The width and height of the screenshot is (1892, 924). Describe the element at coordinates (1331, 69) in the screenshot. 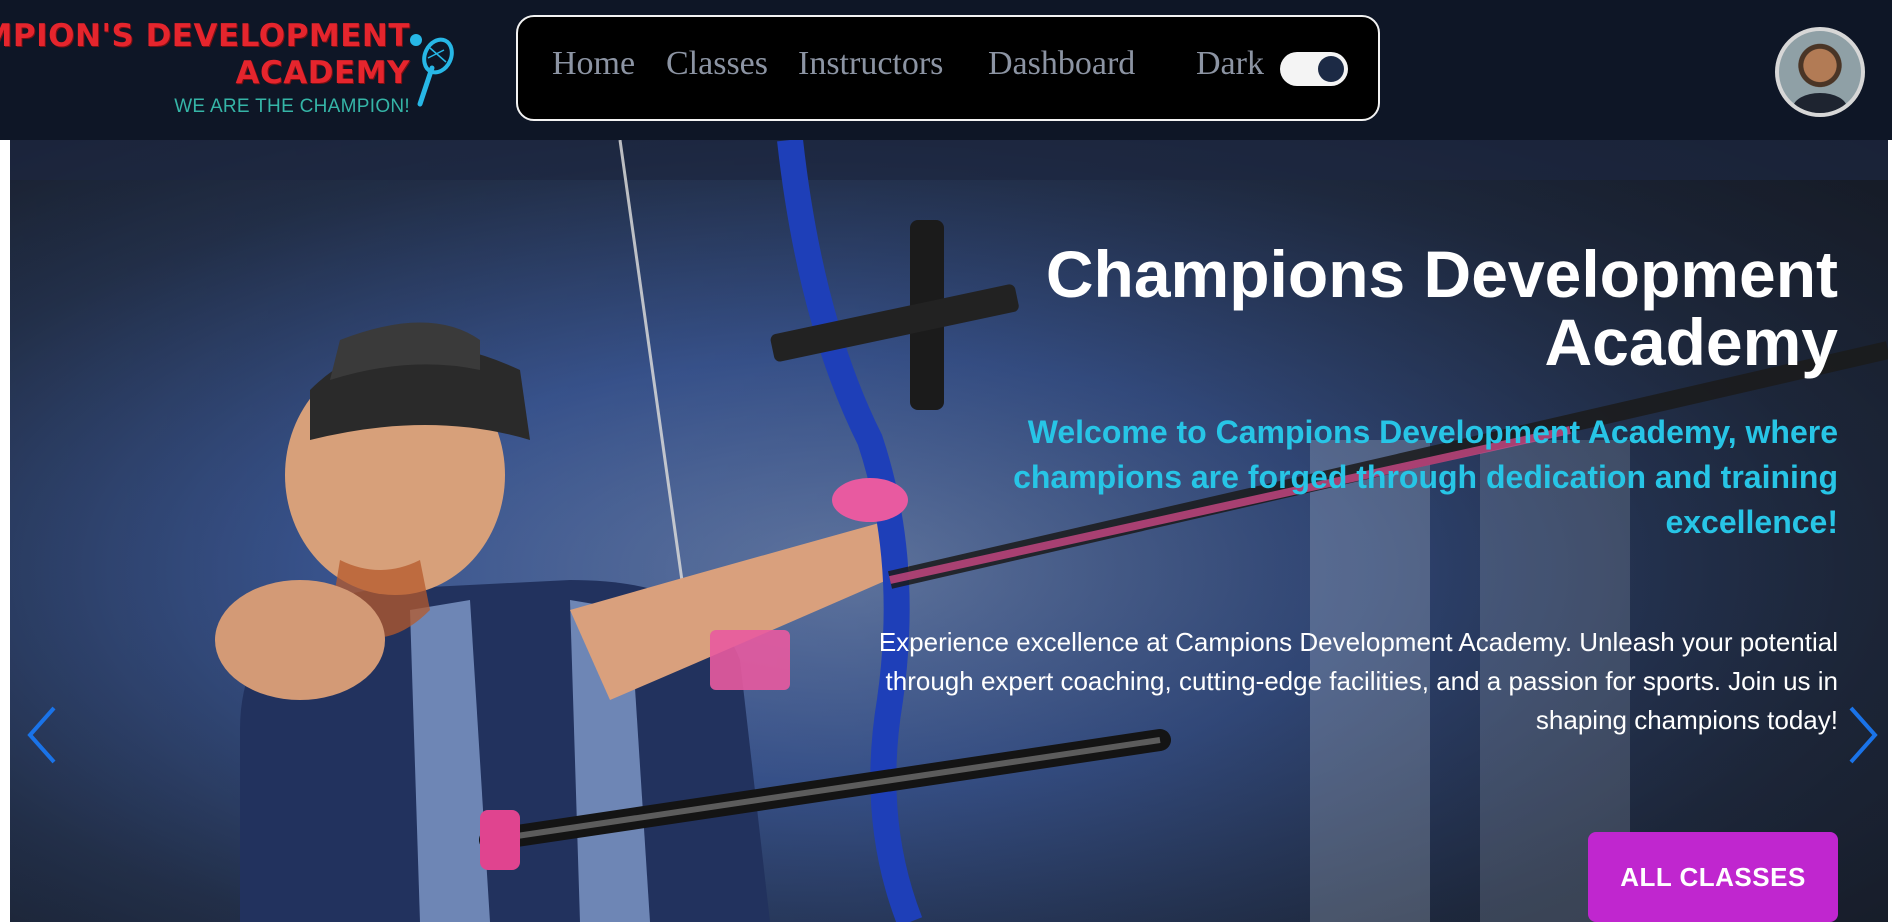

I see `toggle-knob` at that location.